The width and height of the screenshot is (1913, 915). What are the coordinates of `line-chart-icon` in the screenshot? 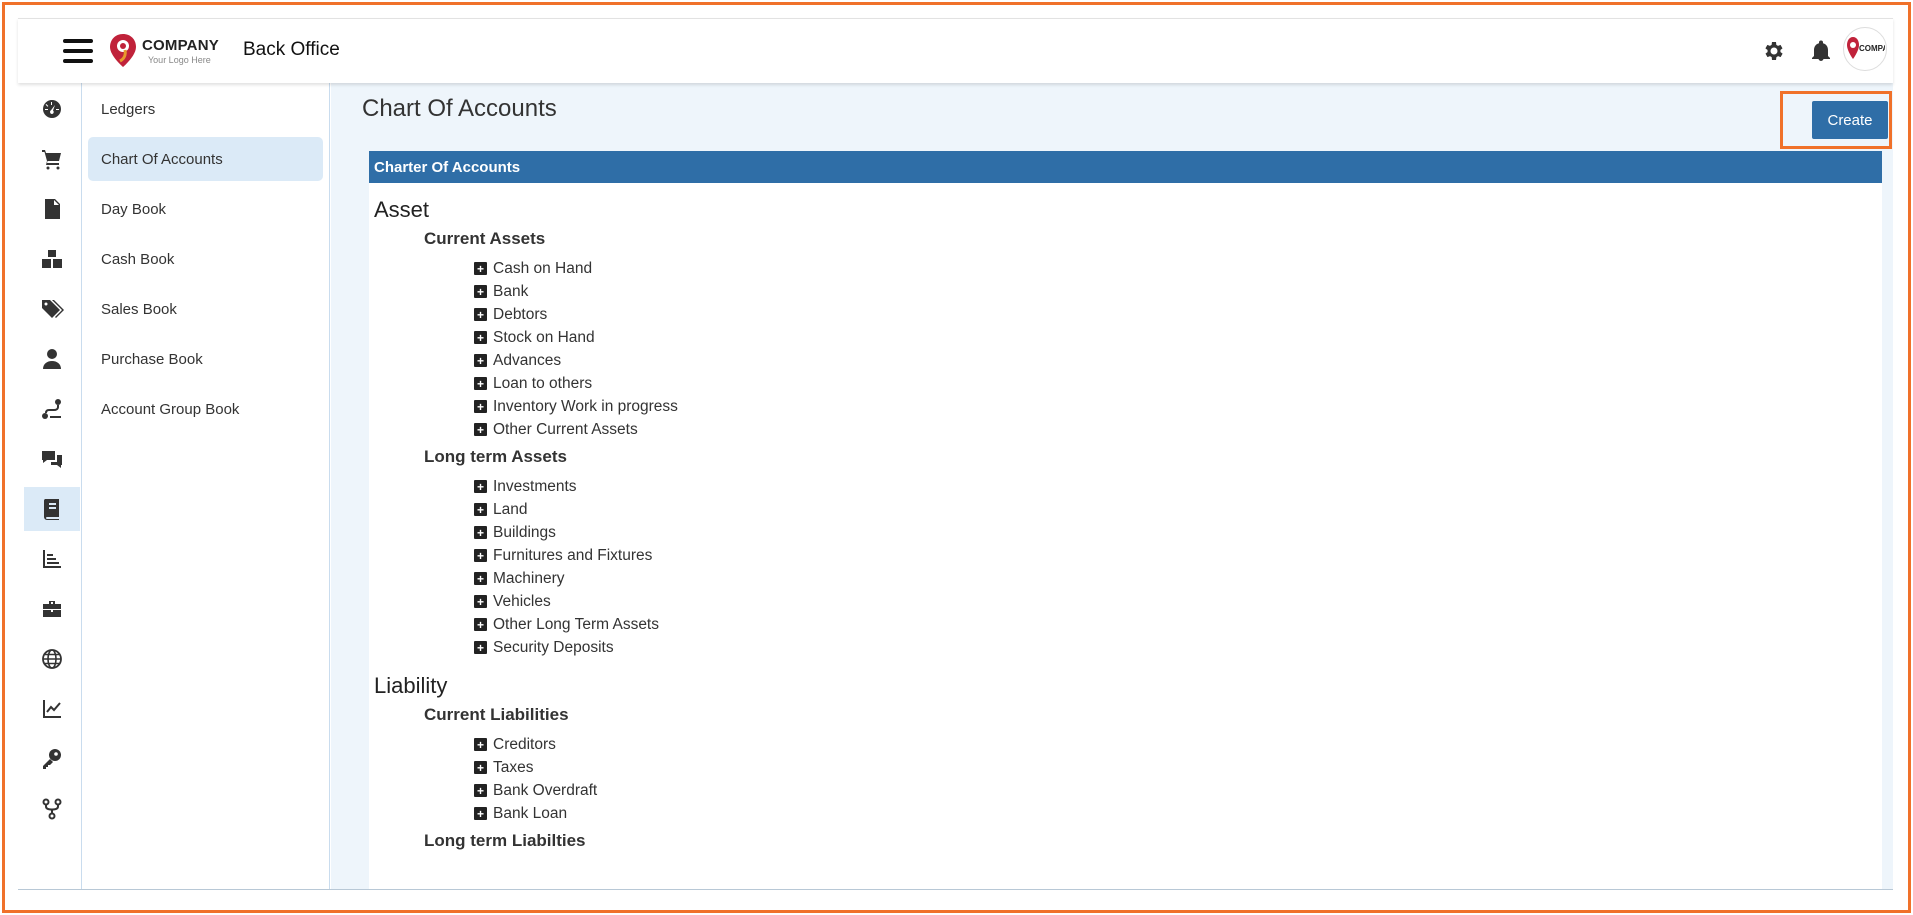 It's located at (52, 709).